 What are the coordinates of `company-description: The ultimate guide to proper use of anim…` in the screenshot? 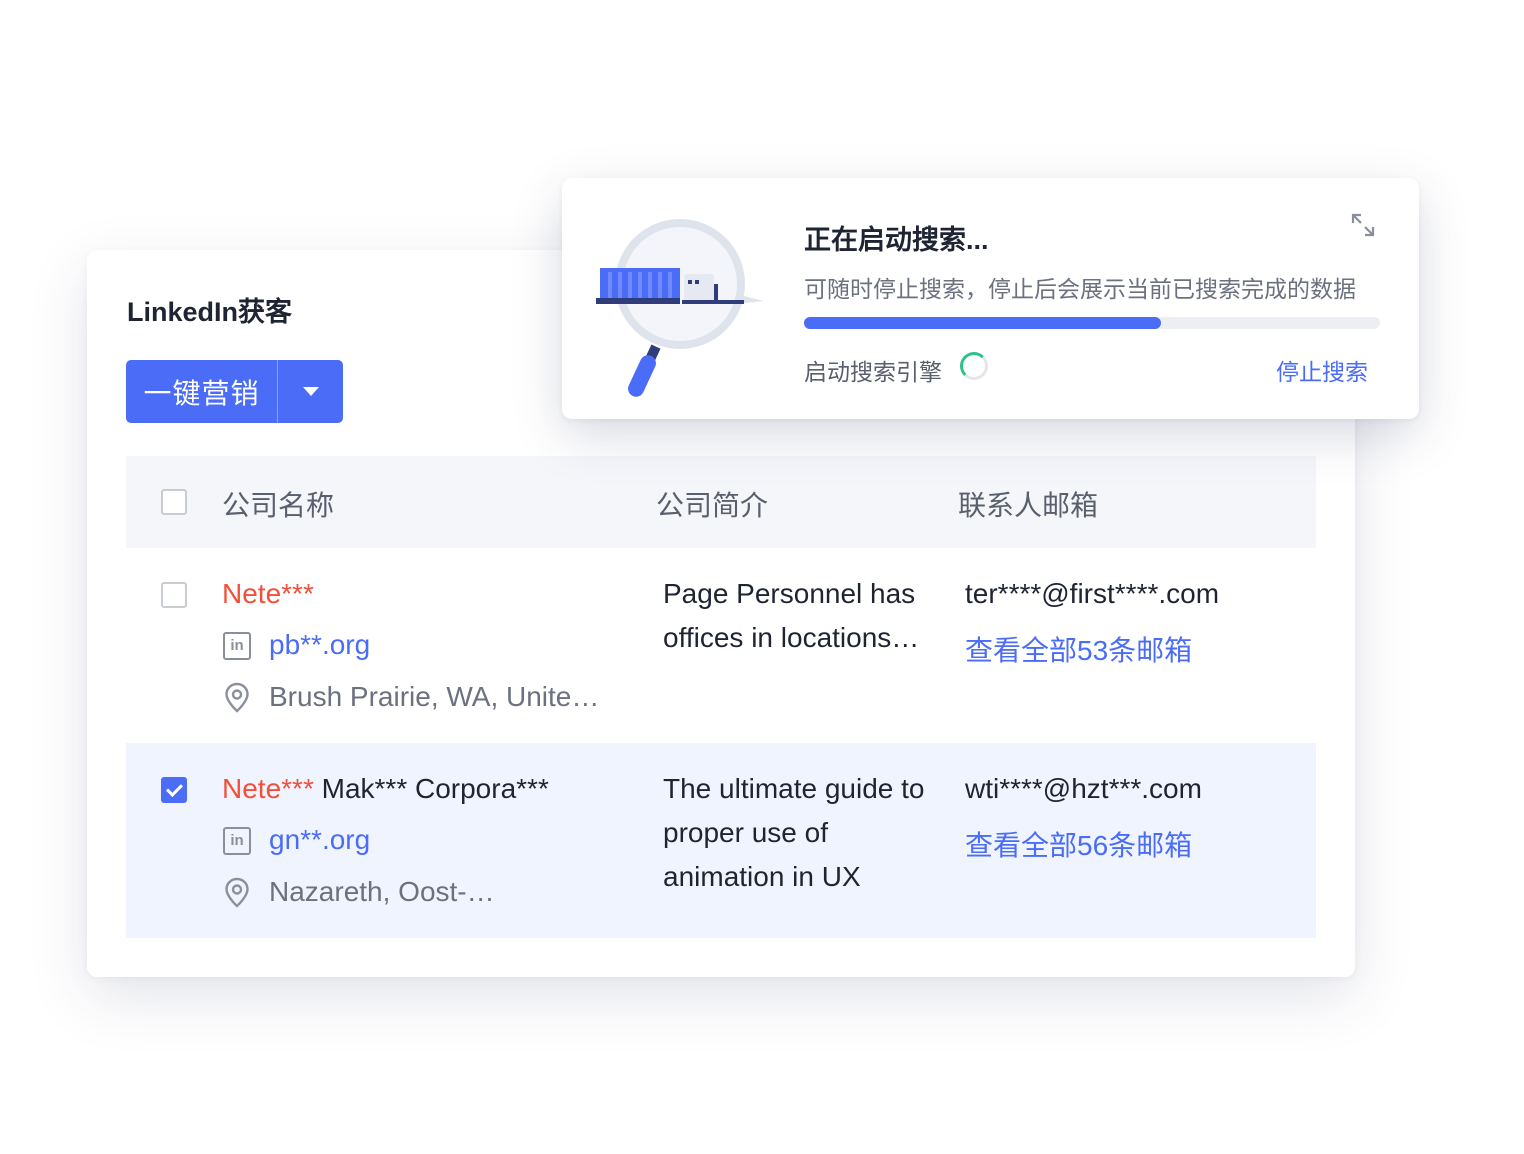 It's located at (794, 832).